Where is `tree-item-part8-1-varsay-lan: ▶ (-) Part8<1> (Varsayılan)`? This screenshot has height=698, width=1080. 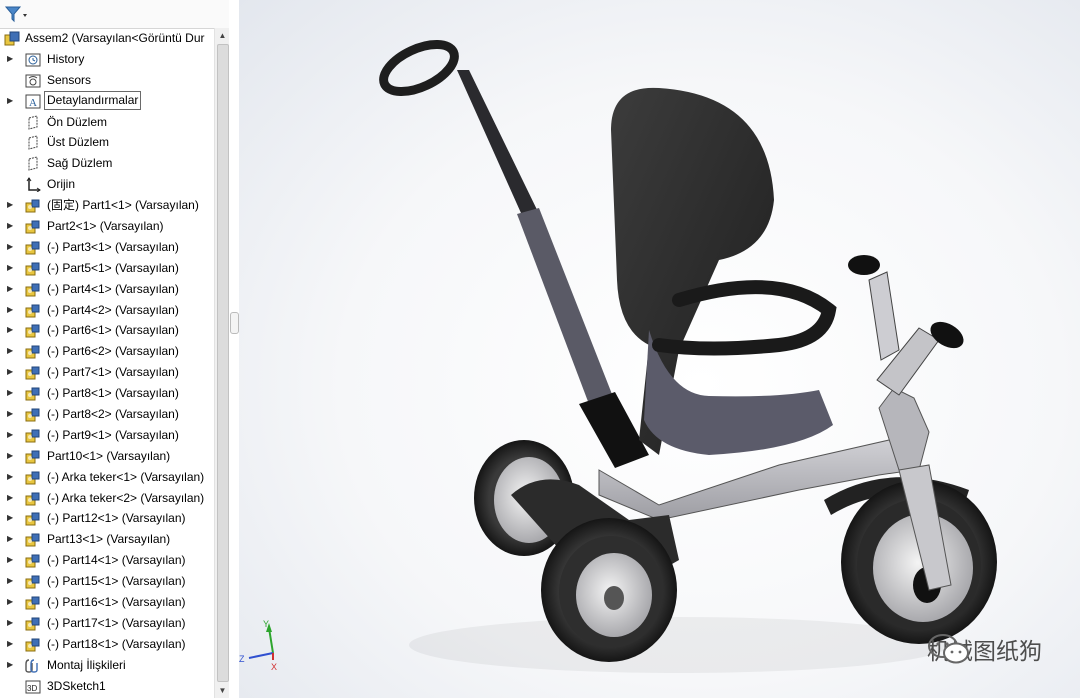 tree-item-part8-1-varsay-lan: ▶ (-) Part8<1> (Varsayılan) is located at coordinates (107, 393).